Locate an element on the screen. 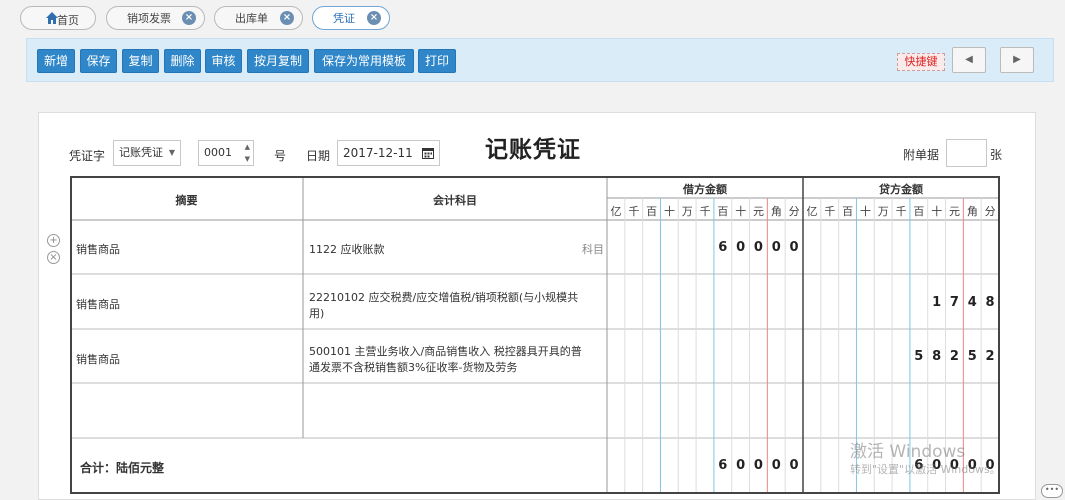 The height and width of the screenshot is (500, 1065). debit-unit-5: 千 is located at coordinates (705, 211).